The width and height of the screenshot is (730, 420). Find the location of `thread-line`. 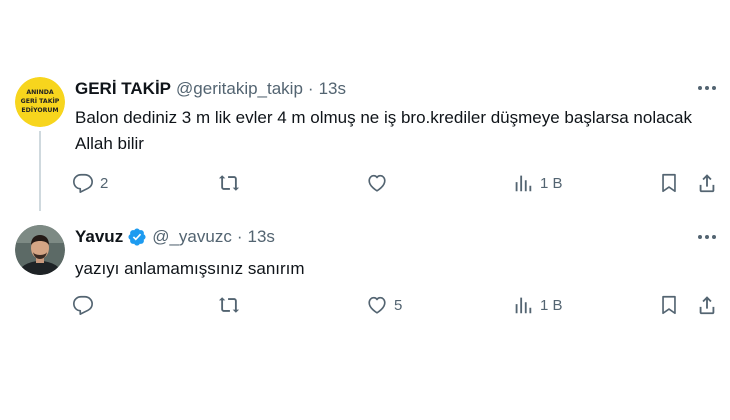

thread-line is located at coordinates (40, 171).